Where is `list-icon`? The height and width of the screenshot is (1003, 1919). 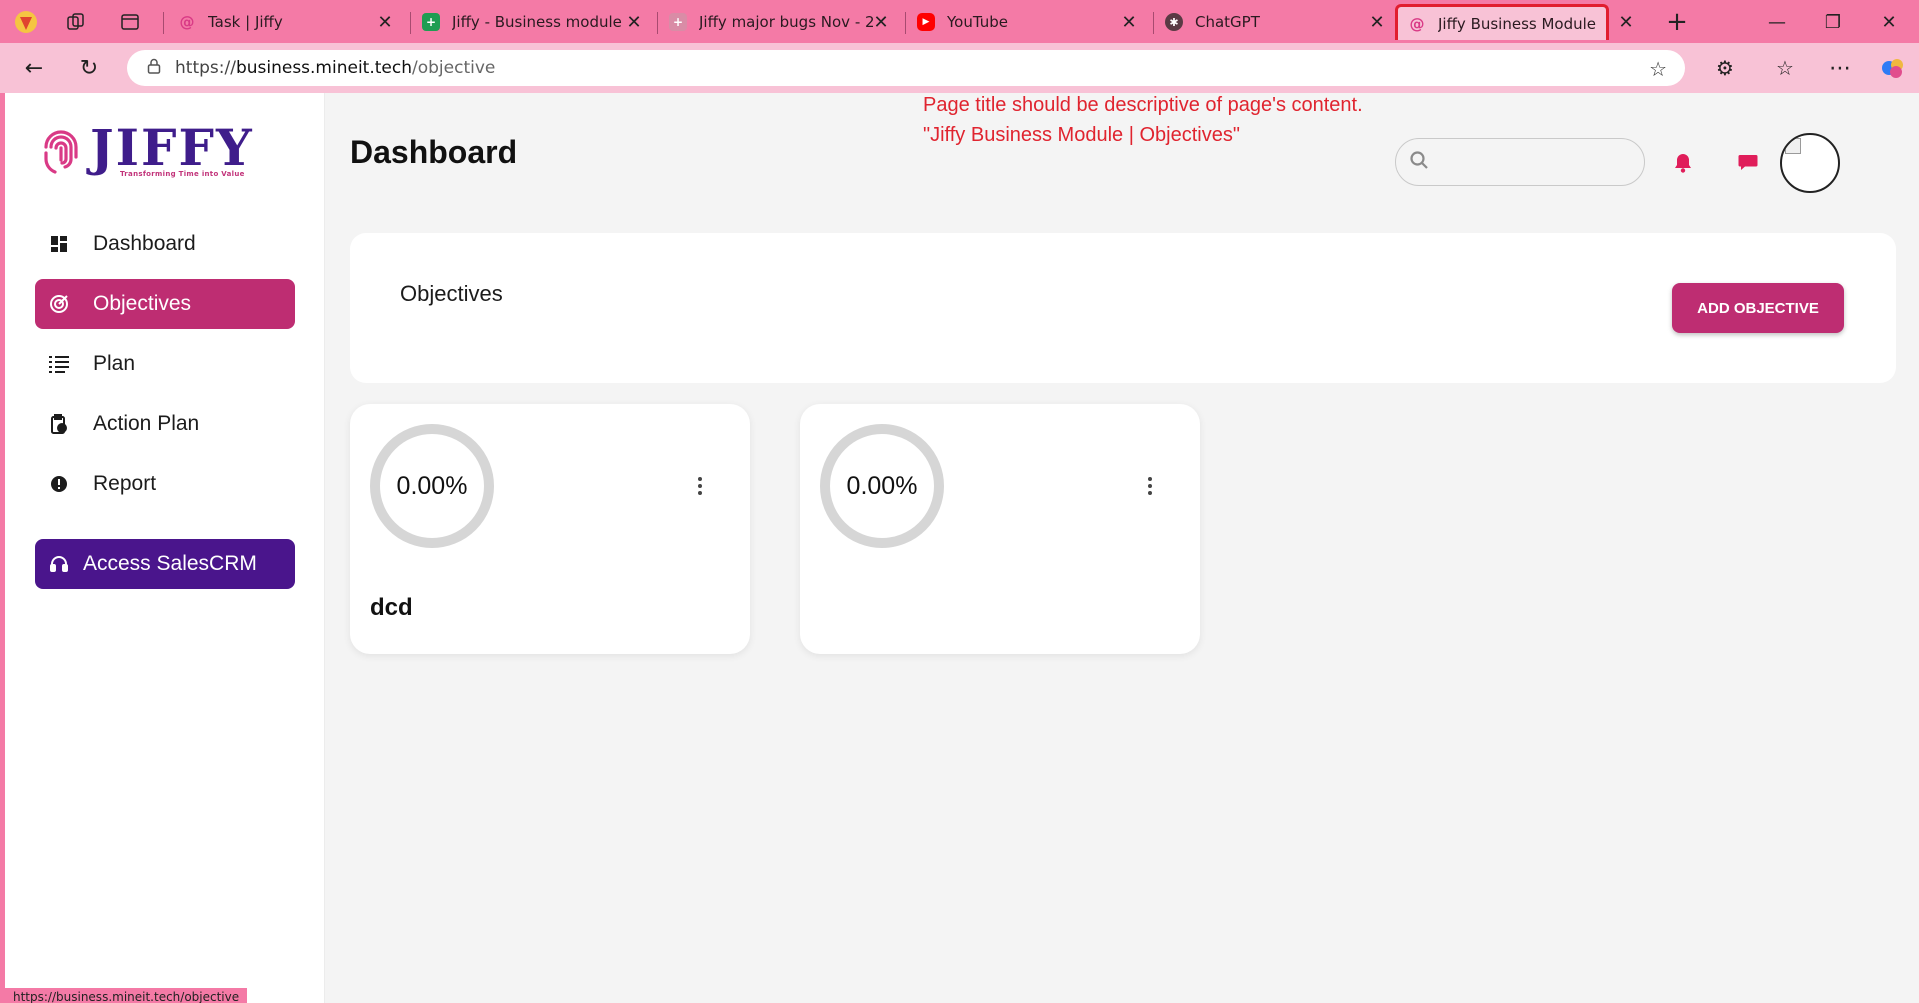
list-icon is located at coordinates (59, 364).